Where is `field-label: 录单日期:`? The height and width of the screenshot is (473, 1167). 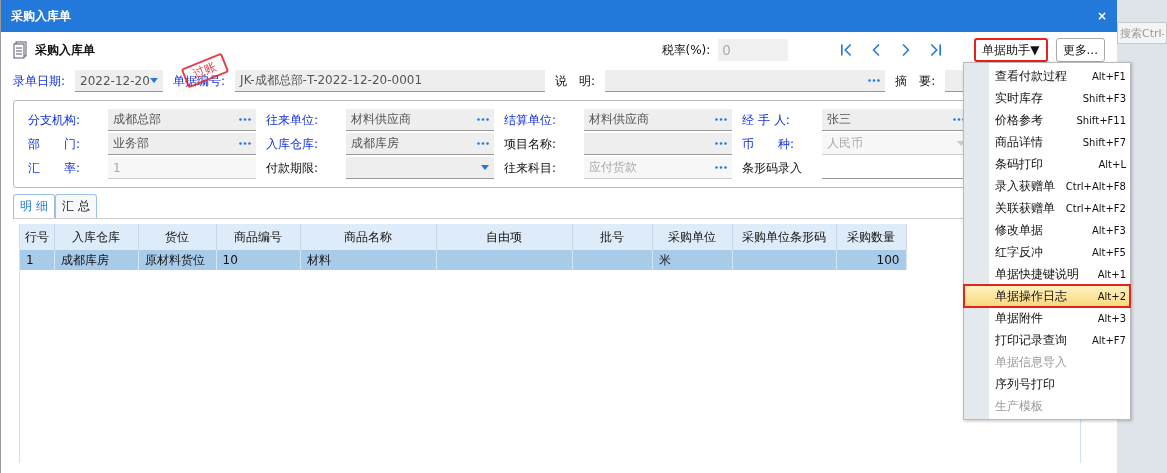
field-label: 录单日期: is located at coordinates (39, 81).